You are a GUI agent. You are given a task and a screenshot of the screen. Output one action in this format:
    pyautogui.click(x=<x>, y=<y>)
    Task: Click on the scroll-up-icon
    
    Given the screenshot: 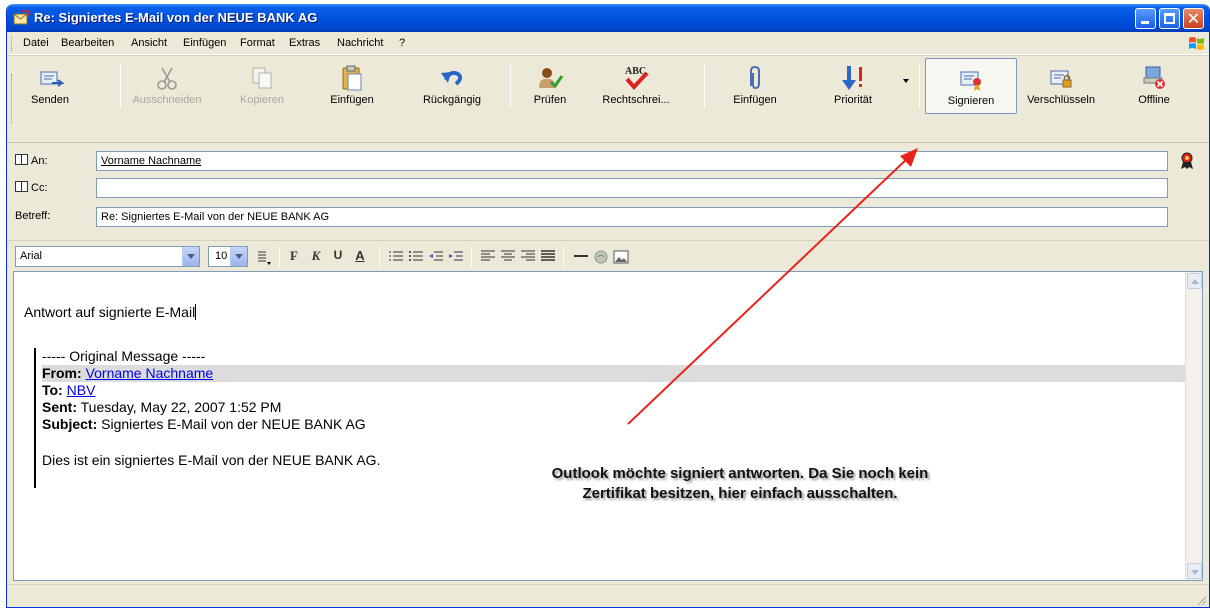 What is the action you would take?
    pyautogui.click(x=1194, y=281)
    